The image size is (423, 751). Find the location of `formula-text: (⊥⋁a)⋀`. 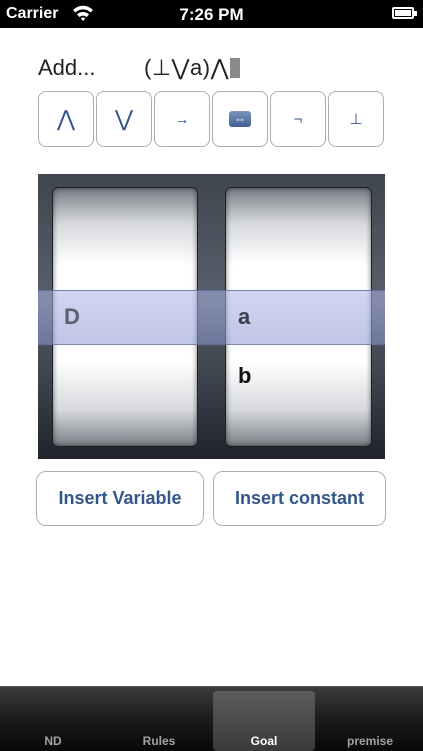

formula-text: (⊥⋁a)⋀ is located at coordinates (187, 67).